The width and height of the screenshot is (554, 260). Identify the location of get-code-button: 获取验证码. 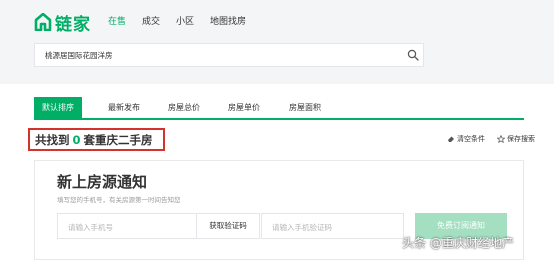
(227, 226).